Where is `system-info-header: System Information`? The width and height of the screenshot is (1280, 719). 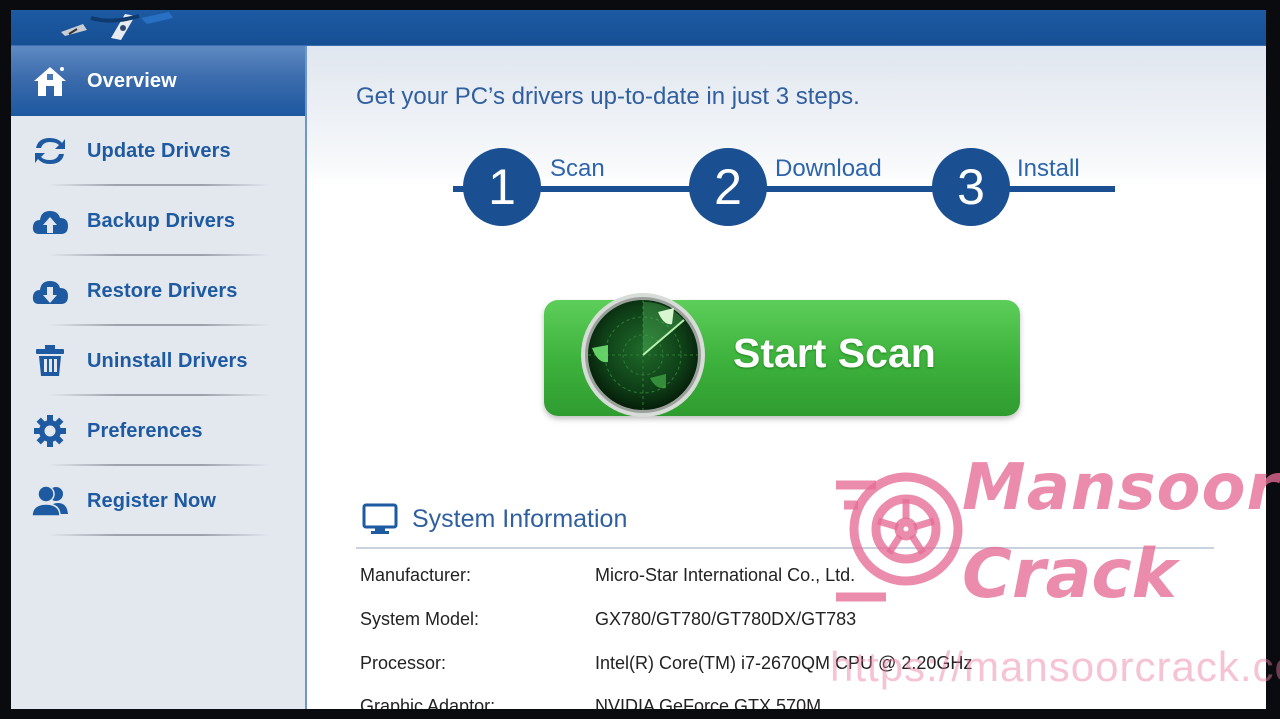
system-info-header: System Information is located at coordinates (494, 519).